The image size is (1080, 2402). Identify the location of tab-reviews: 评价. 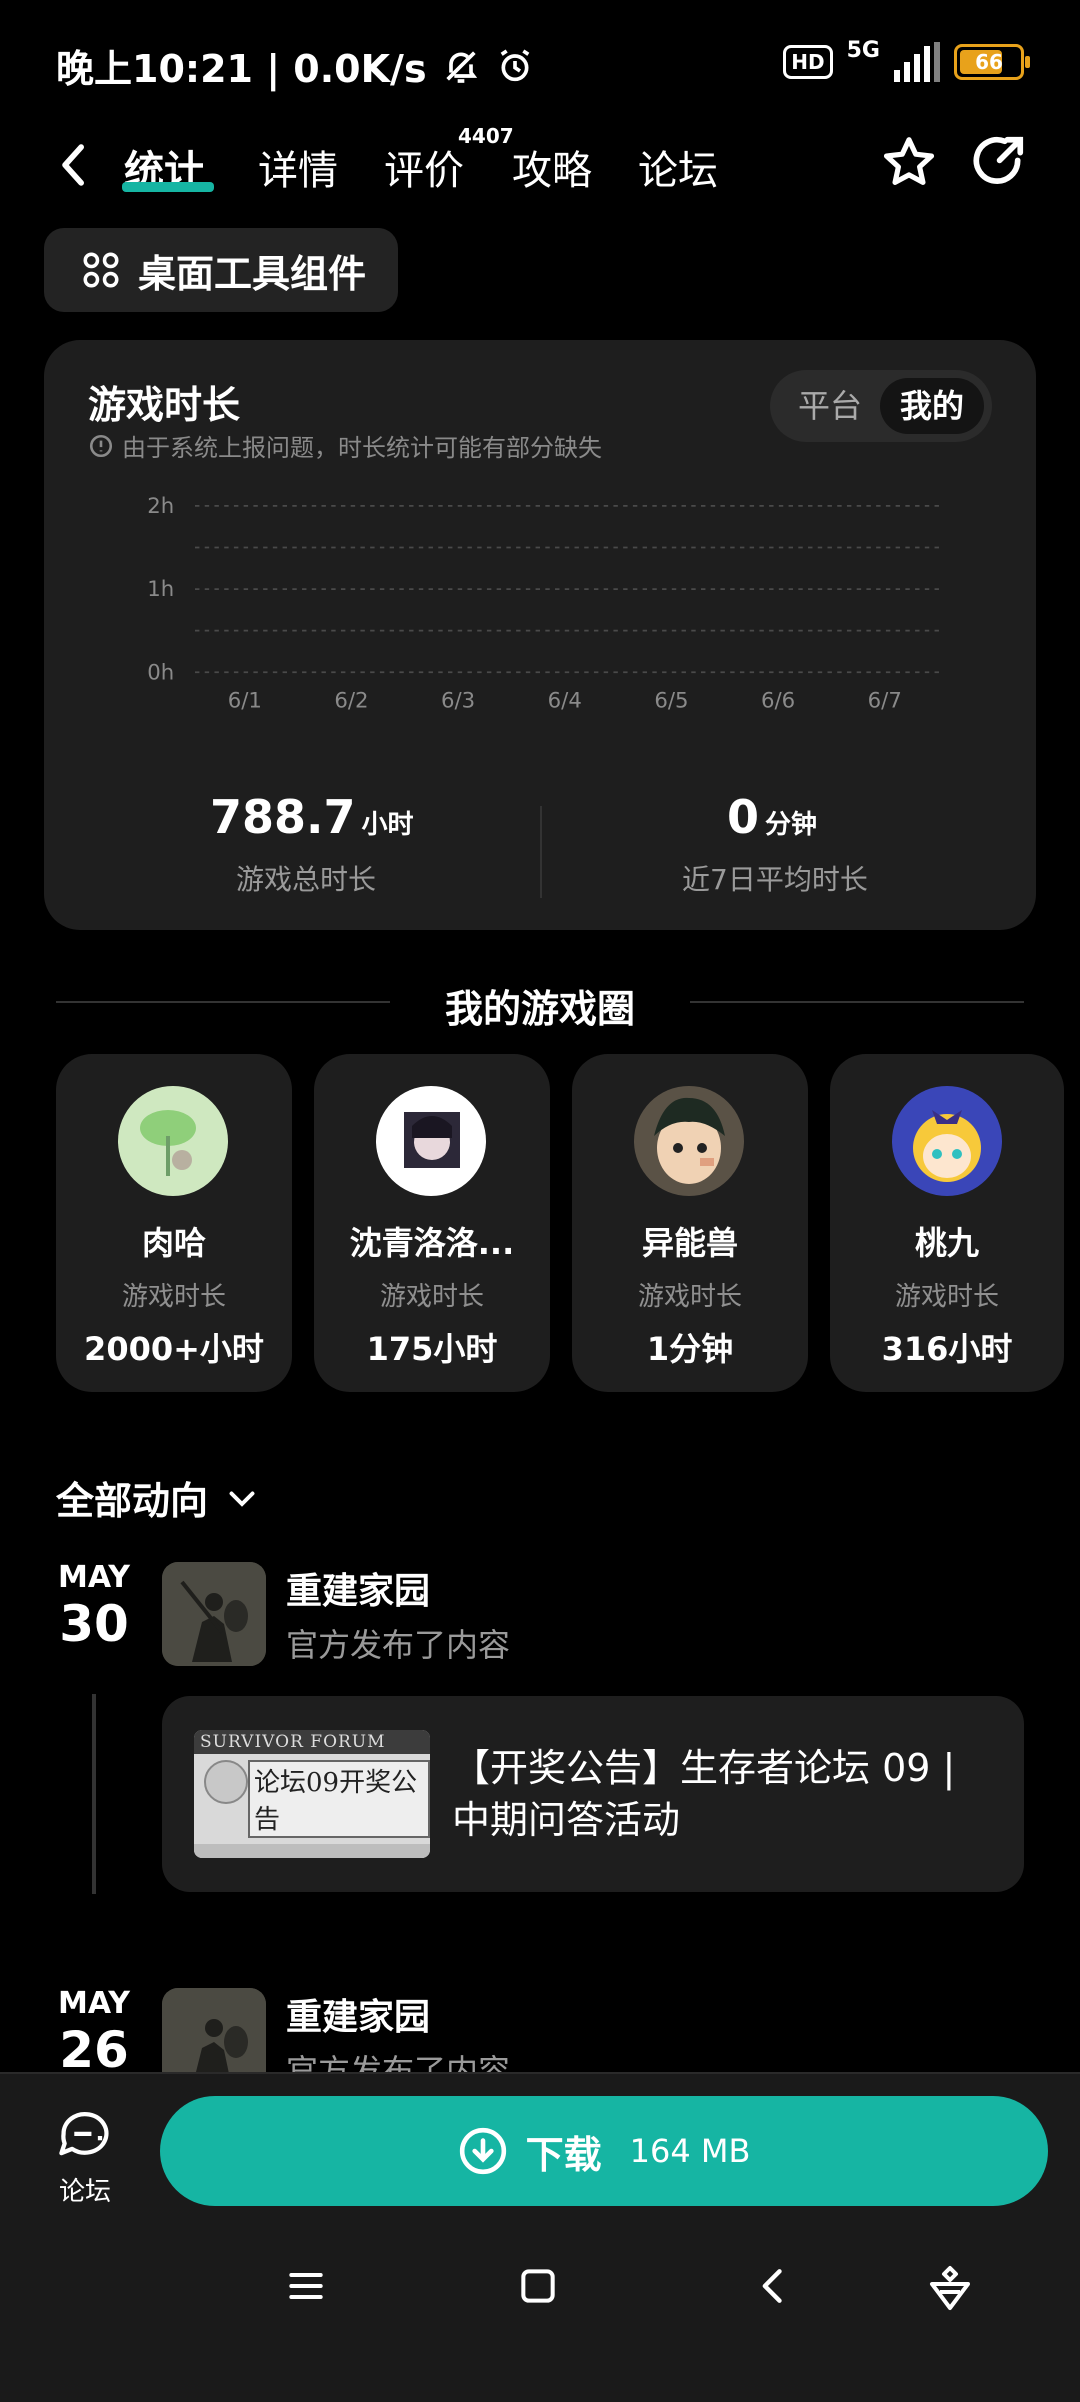
(424, 167).